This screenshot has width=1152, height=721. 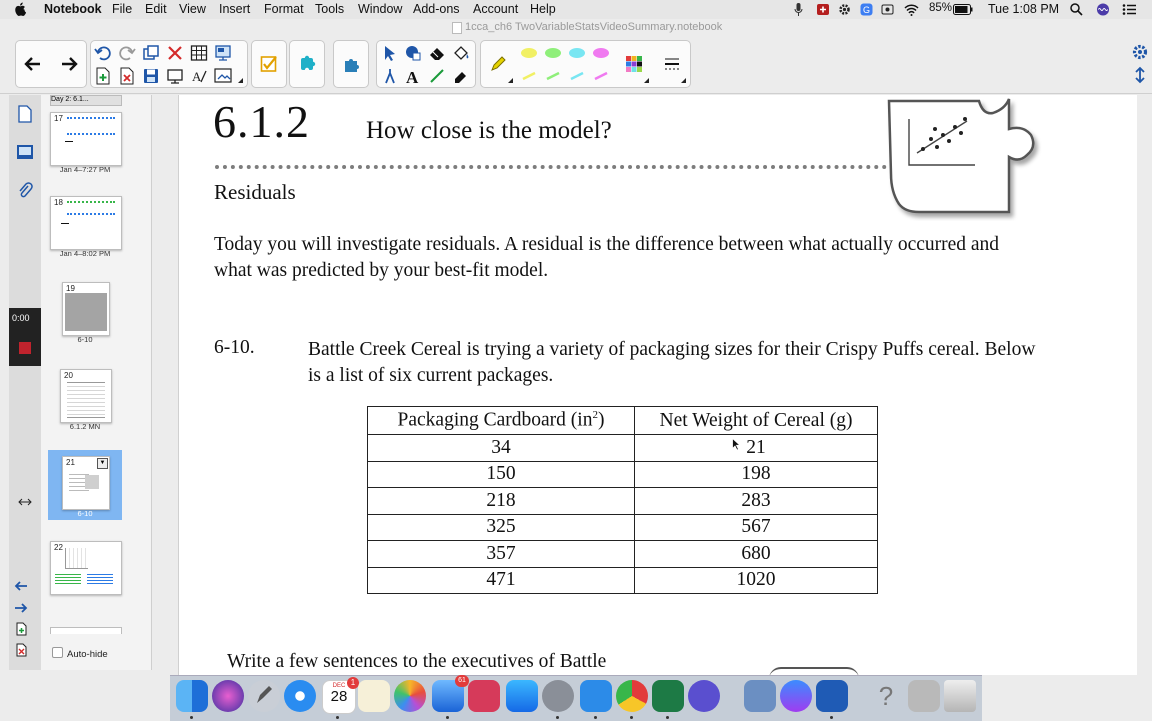 What do you see at coordinates (199, 53) in the screenshot?
I see `insert-table-button` at bounding box center [199, 53].